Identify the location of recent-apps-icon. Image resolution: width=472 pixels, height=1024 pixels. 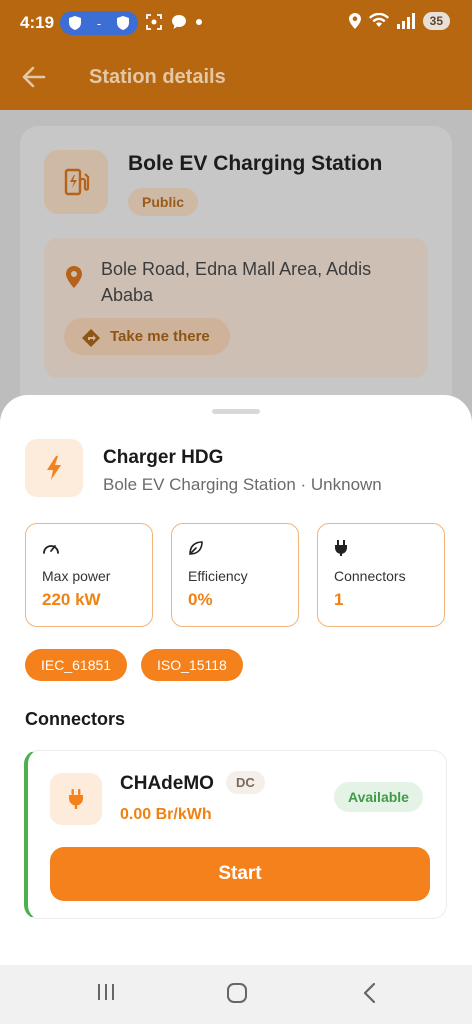
(106, 992).